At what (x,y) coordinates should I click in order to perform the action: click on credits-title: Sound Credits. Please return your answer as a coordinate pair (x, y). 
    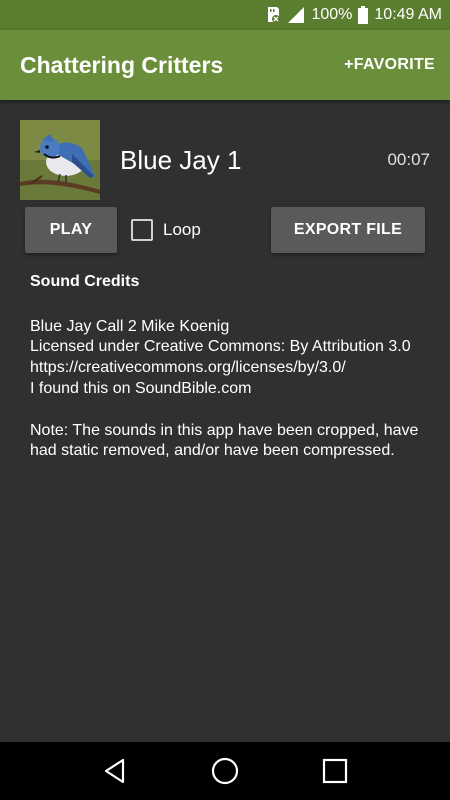
    Looking at the image, I should click on (85, 281).